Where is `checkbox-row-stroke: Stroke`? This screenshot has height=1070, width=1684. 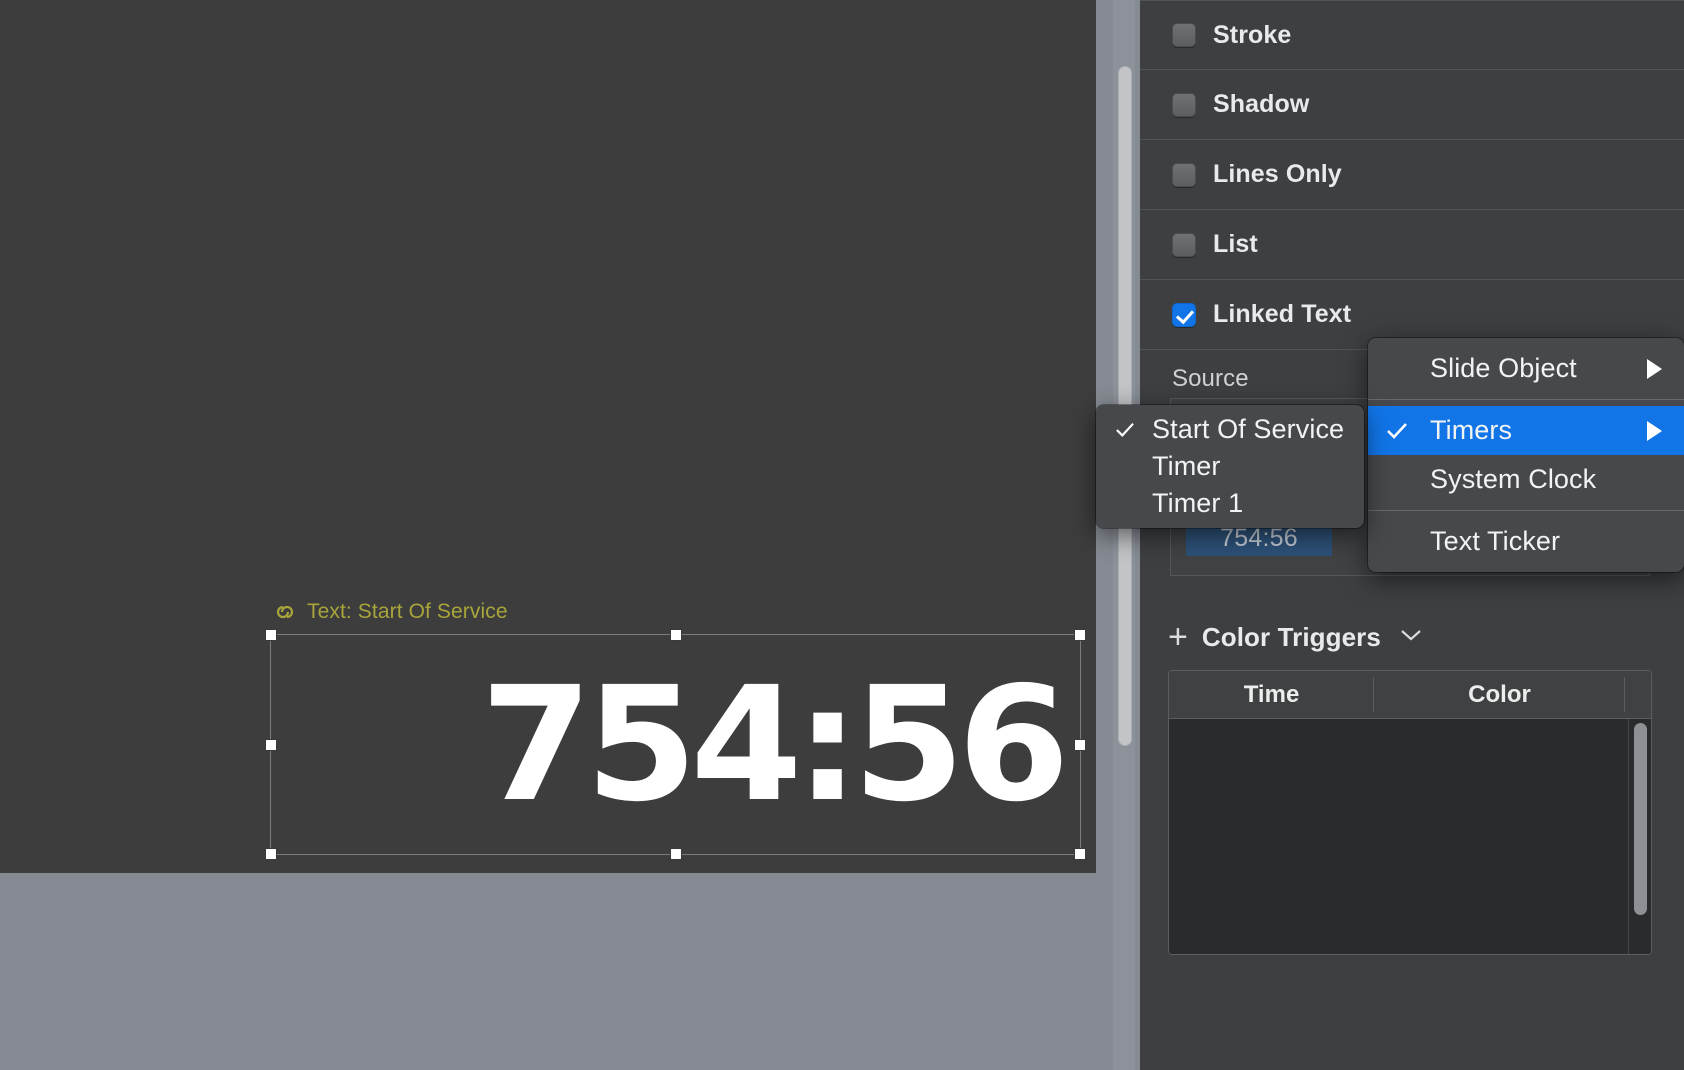
checkbox-row-stroke: Stroke is located at coordinates (1412, 35).